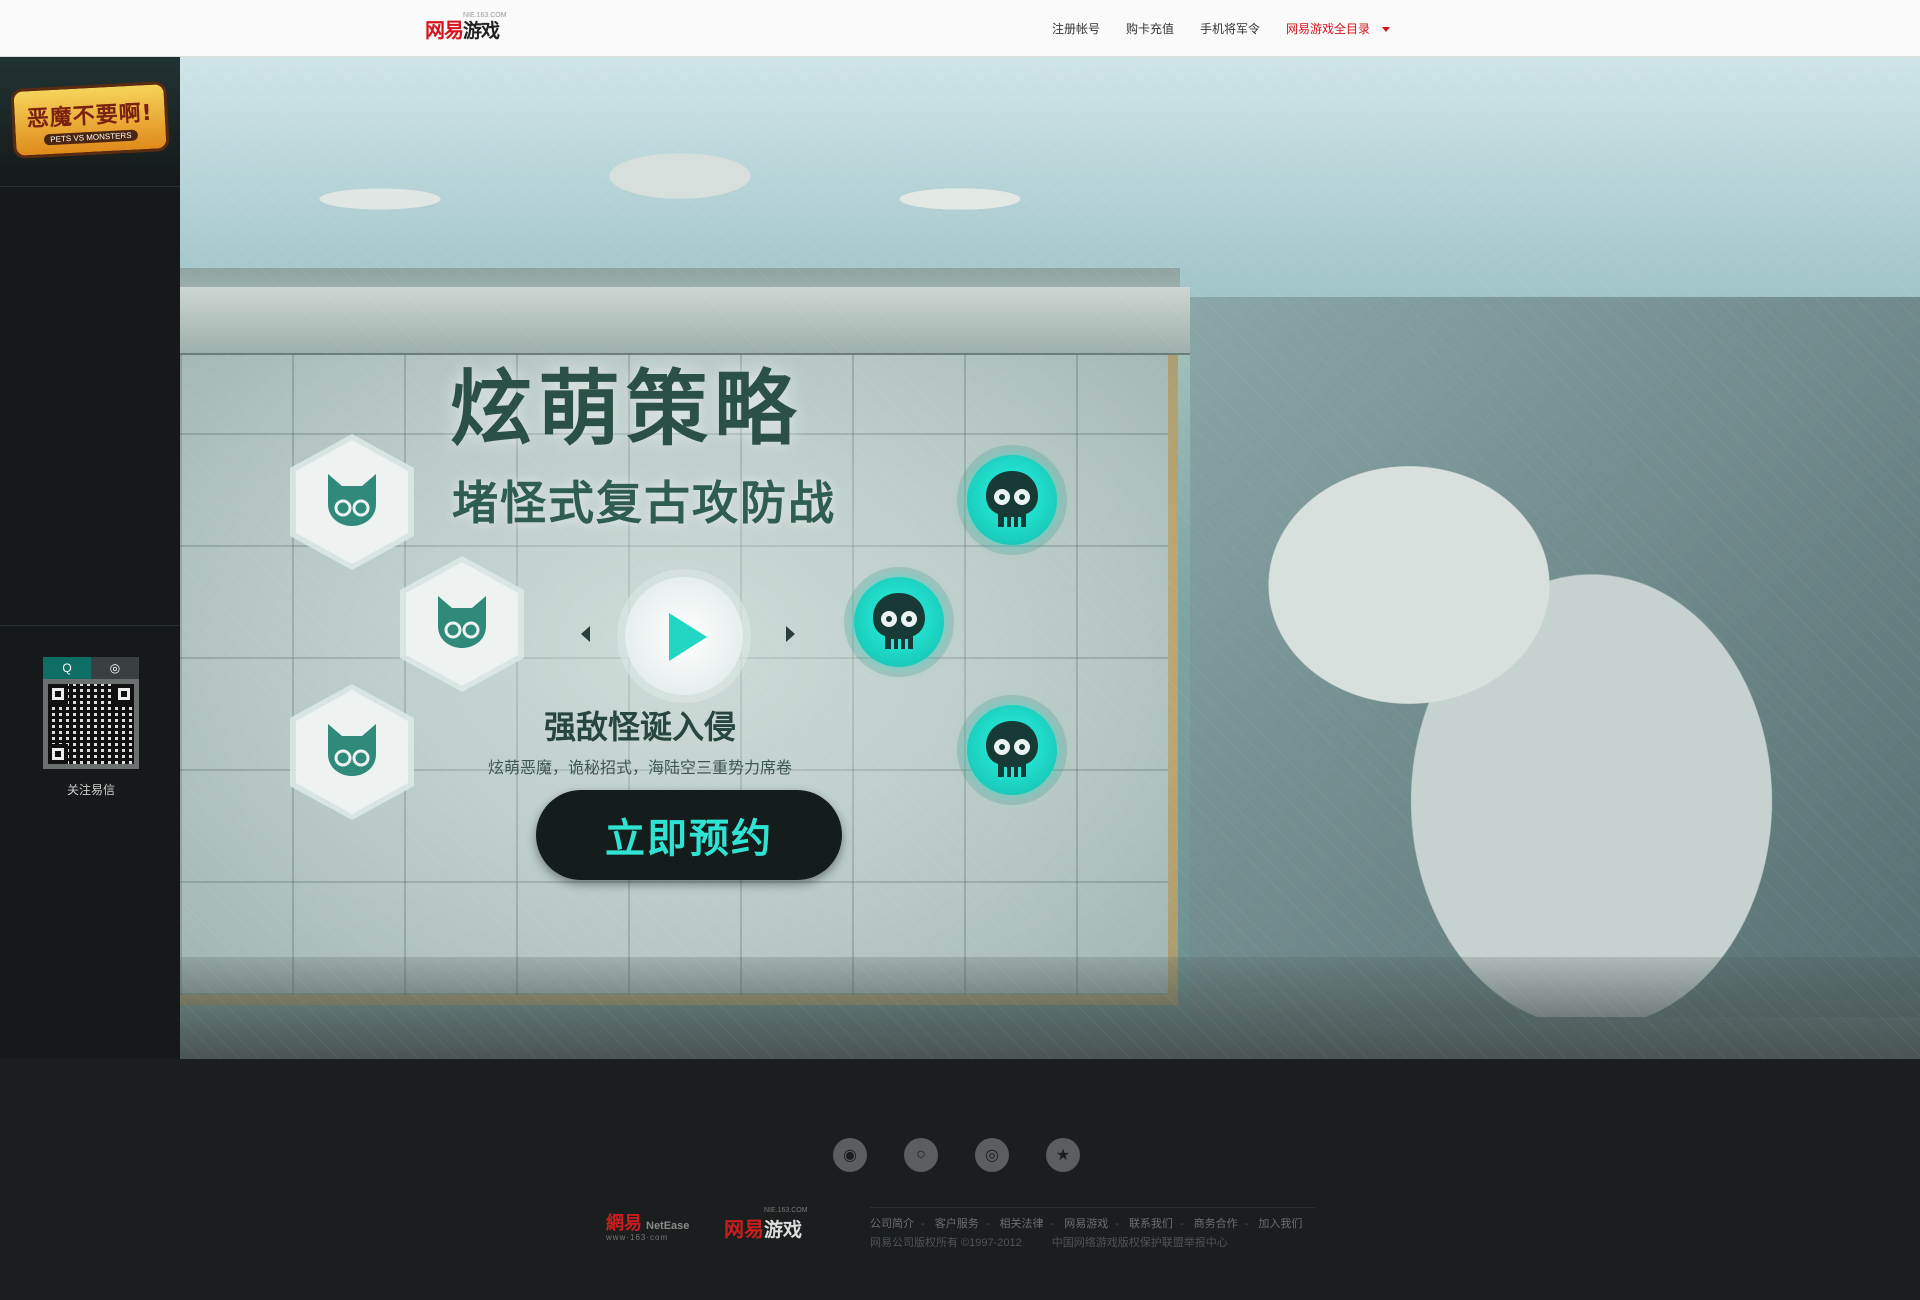  I want to click on wechat-glyph: ◉, so click(850, 1155).